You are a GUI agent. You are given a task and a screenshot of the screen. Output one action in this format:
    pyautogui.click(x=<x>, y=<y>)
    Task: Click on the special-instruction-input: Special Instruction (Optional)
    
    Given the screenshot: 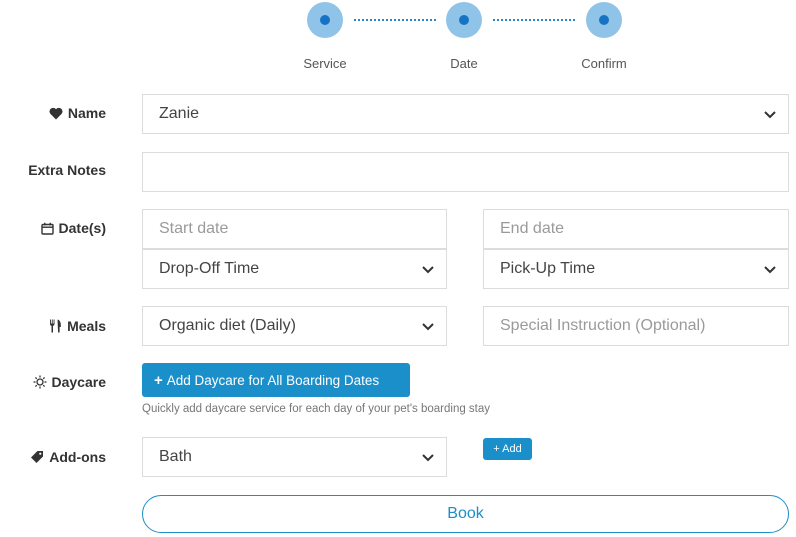 What is the action you would take?
    pyautogui.click(x=636, y=326)
    